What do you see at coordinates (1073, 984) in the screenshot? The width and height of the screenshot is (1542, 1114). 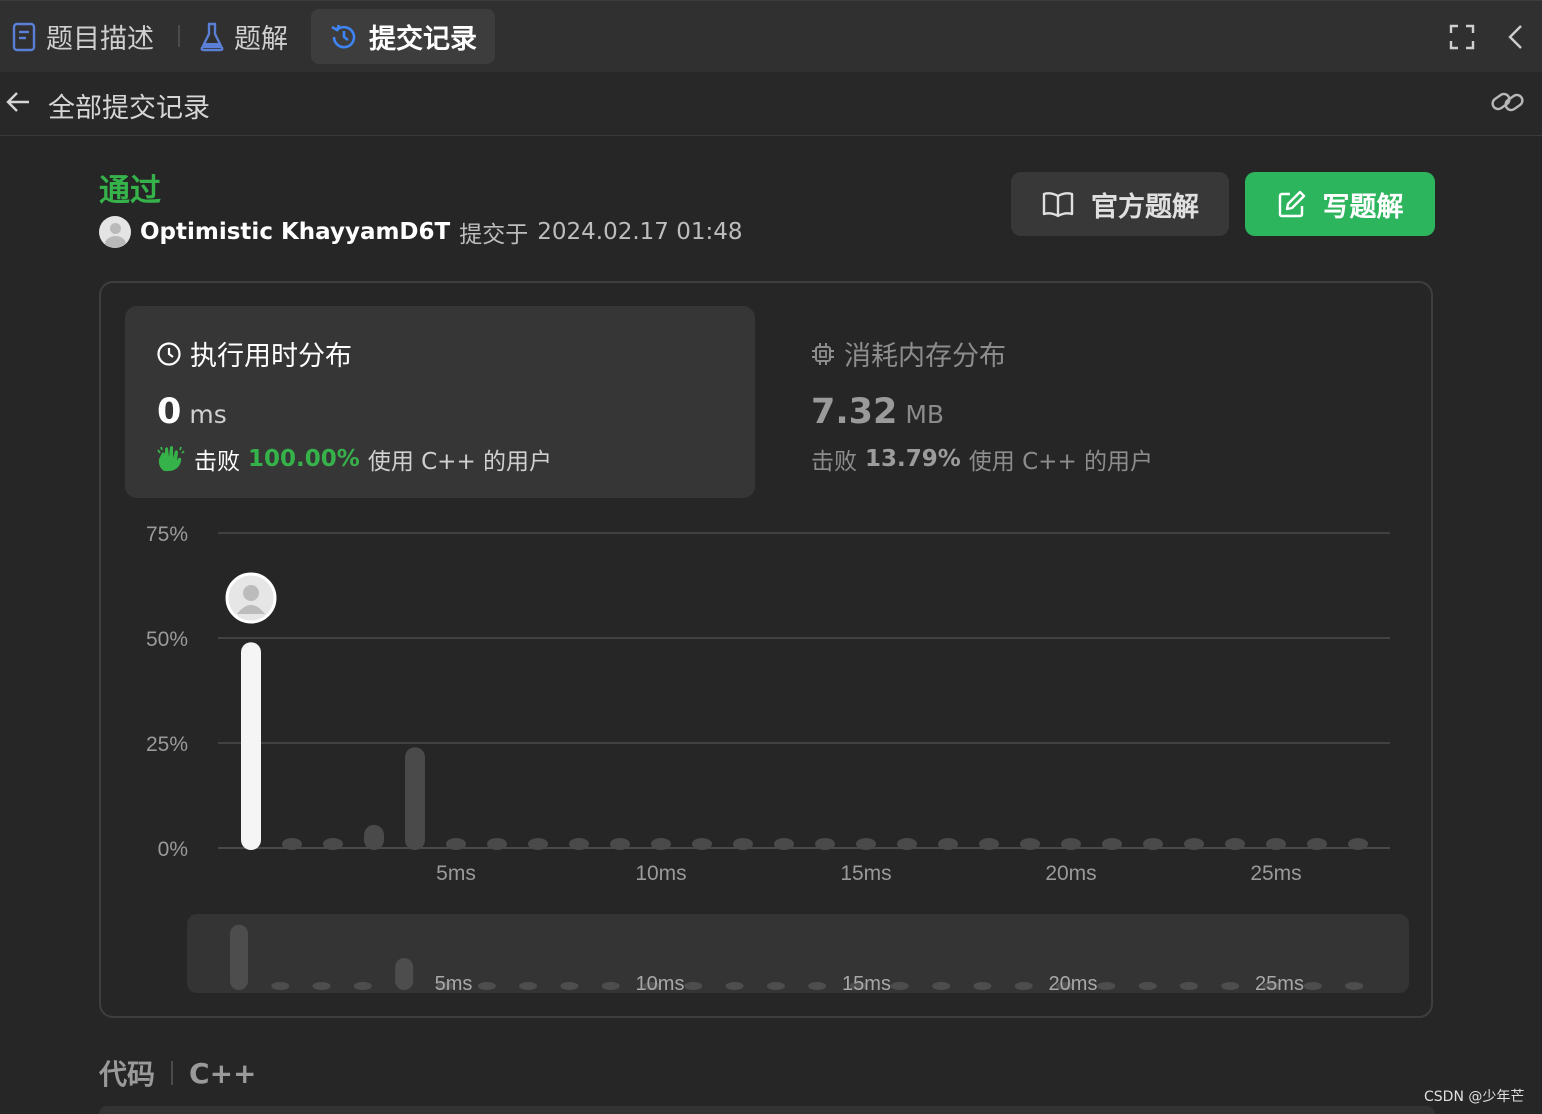 I see `navigator-tick-label: 20ms` at bounding box center [1073, 984].